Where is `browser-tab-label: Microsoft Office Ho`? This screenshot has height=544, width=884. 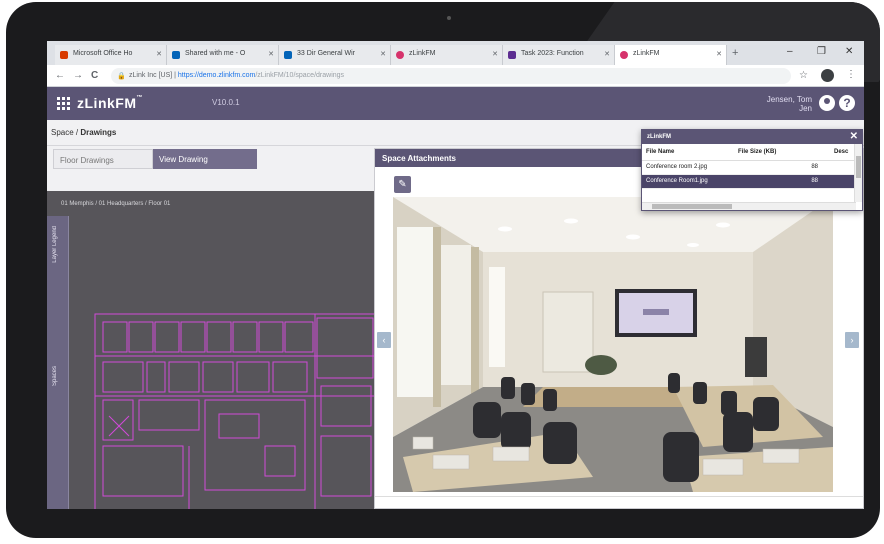 browser-tab-label: Microsoft Office Ho is located at coordinates (103, 53).